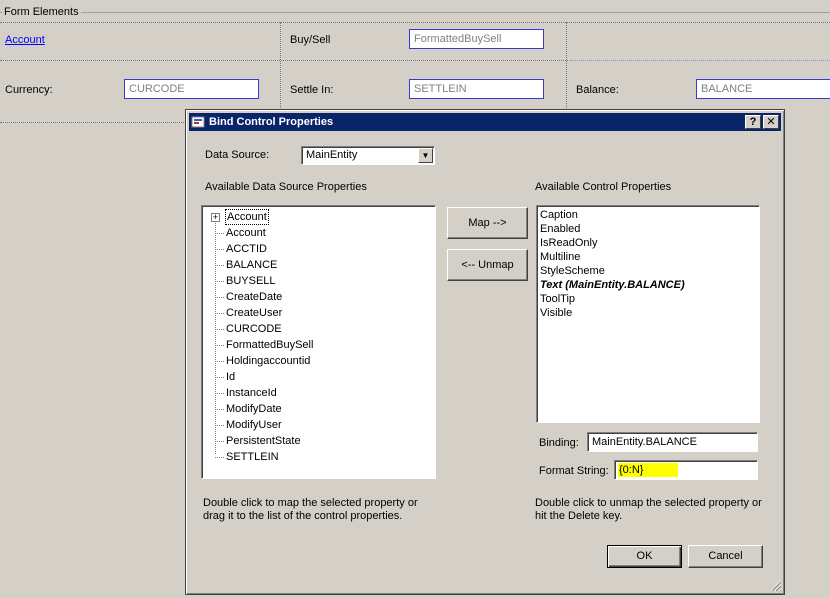  Describe the element at coordinates (700, 60) in the screenshot. I see `selection-outline` at that location.